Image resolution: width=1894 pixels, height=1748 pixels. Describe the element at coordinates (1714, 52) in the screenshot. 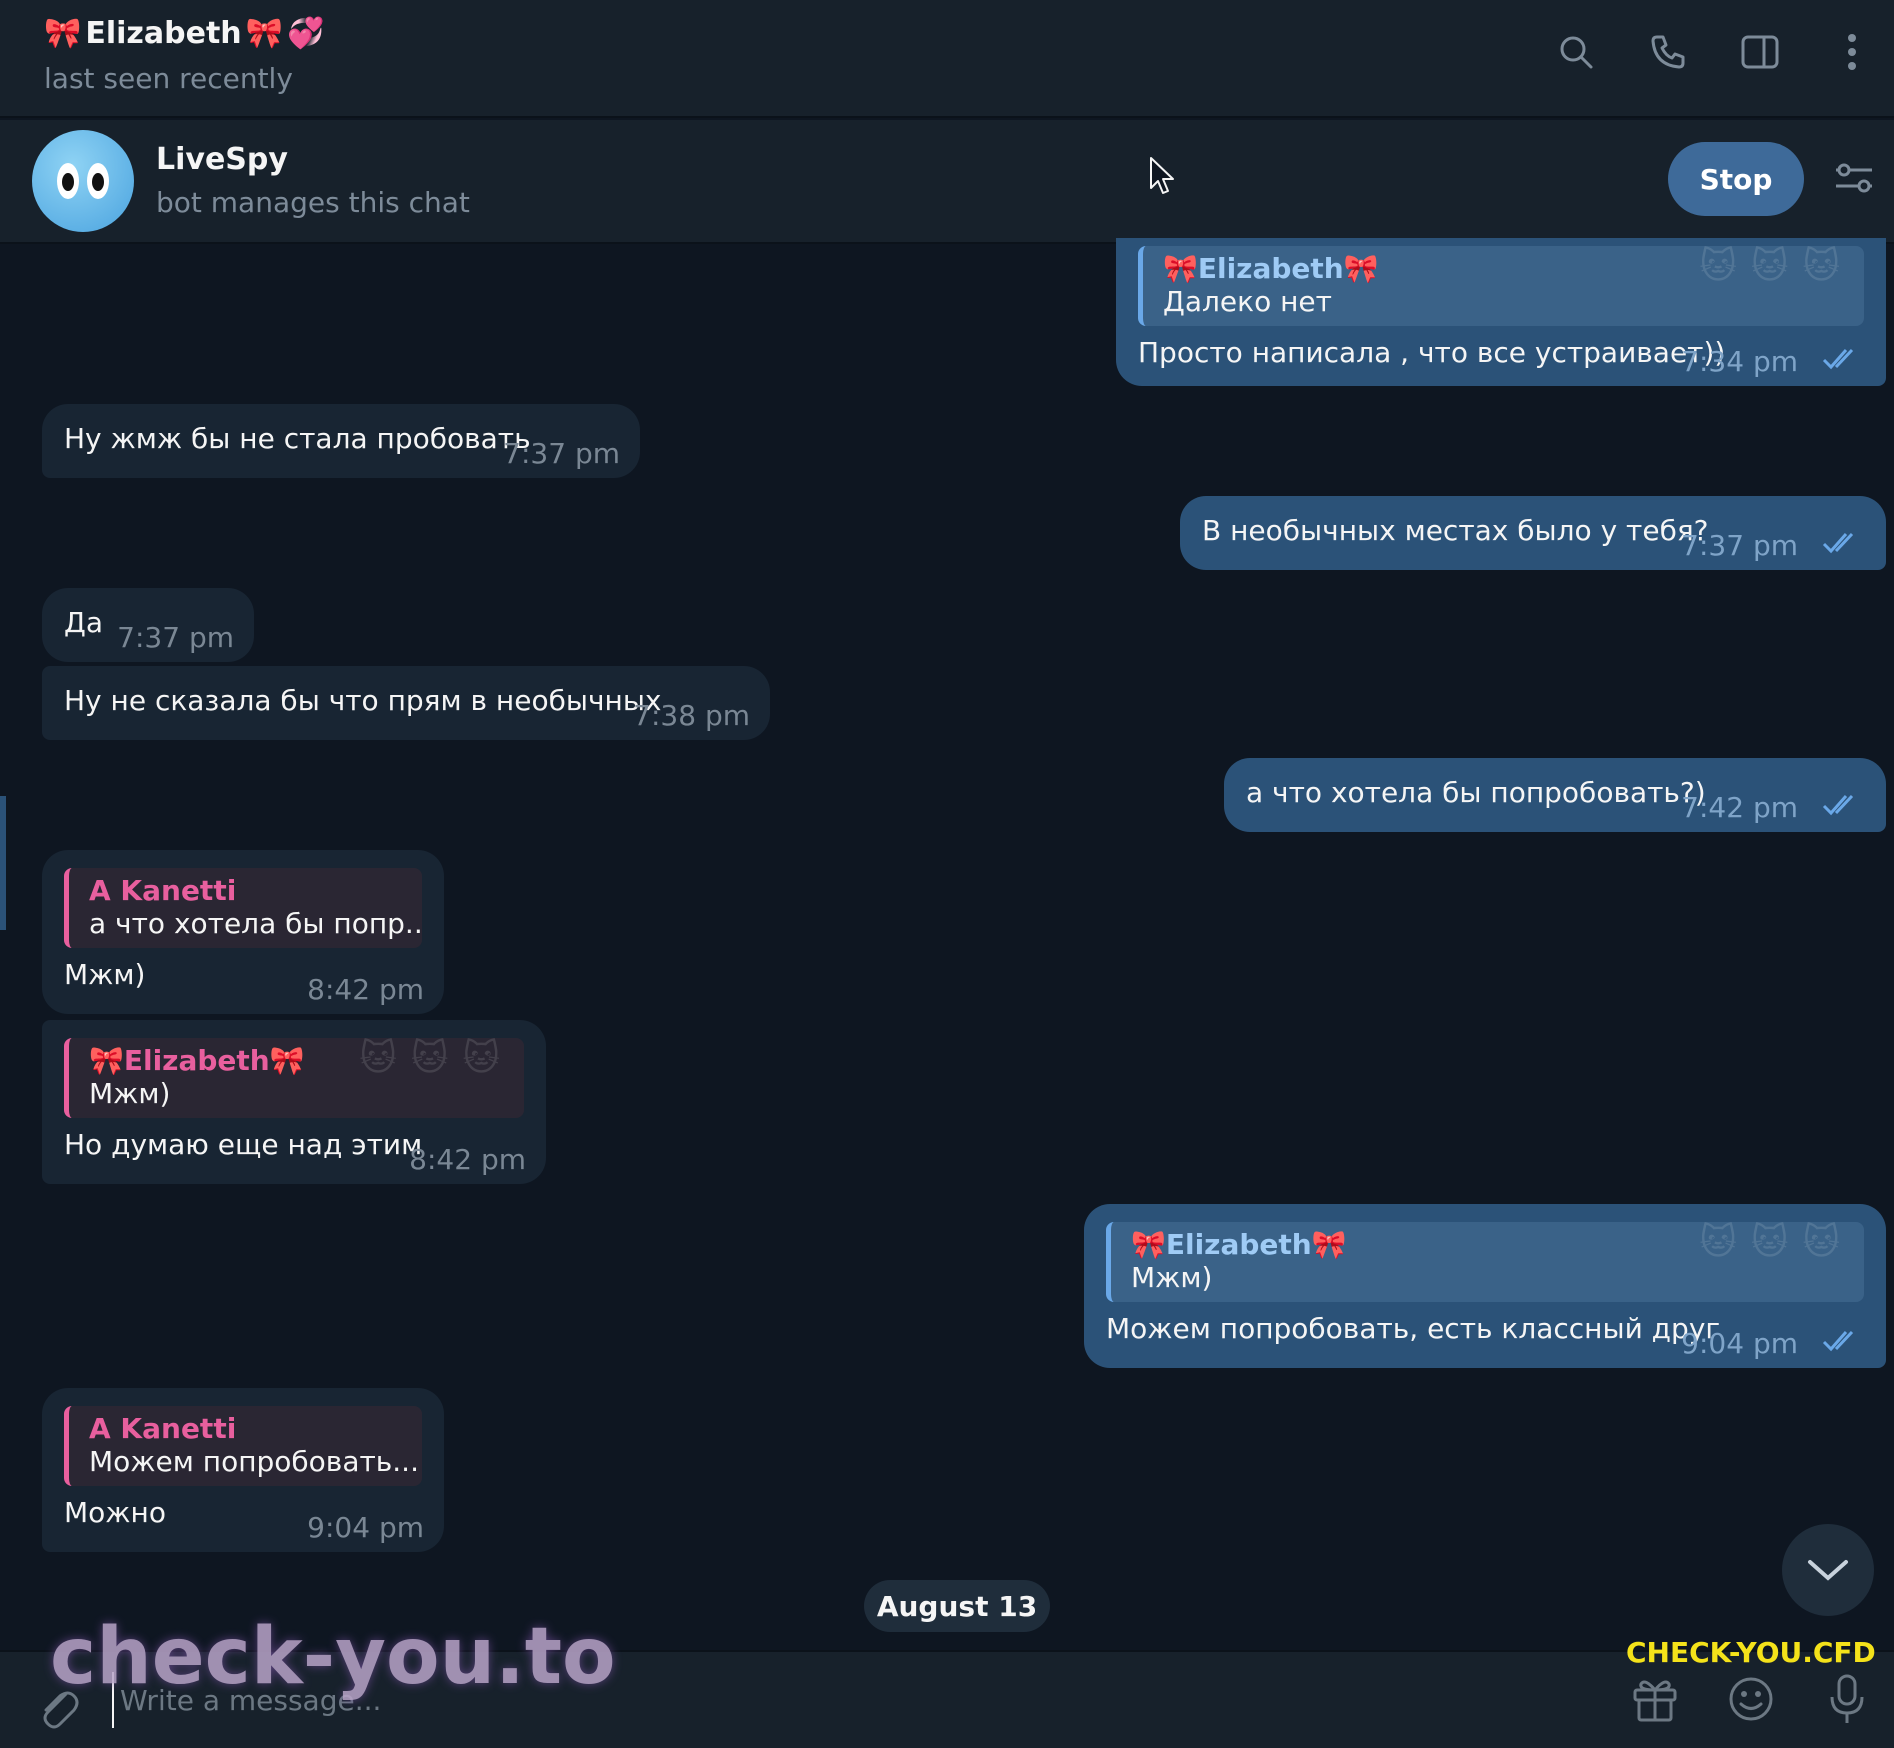

I see `header-actions` at that location.